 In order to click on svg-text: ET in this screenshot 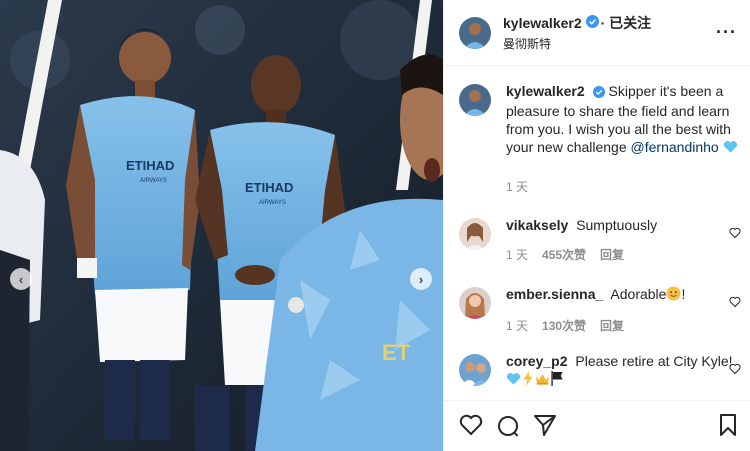, I will do `click(396, 352)`.